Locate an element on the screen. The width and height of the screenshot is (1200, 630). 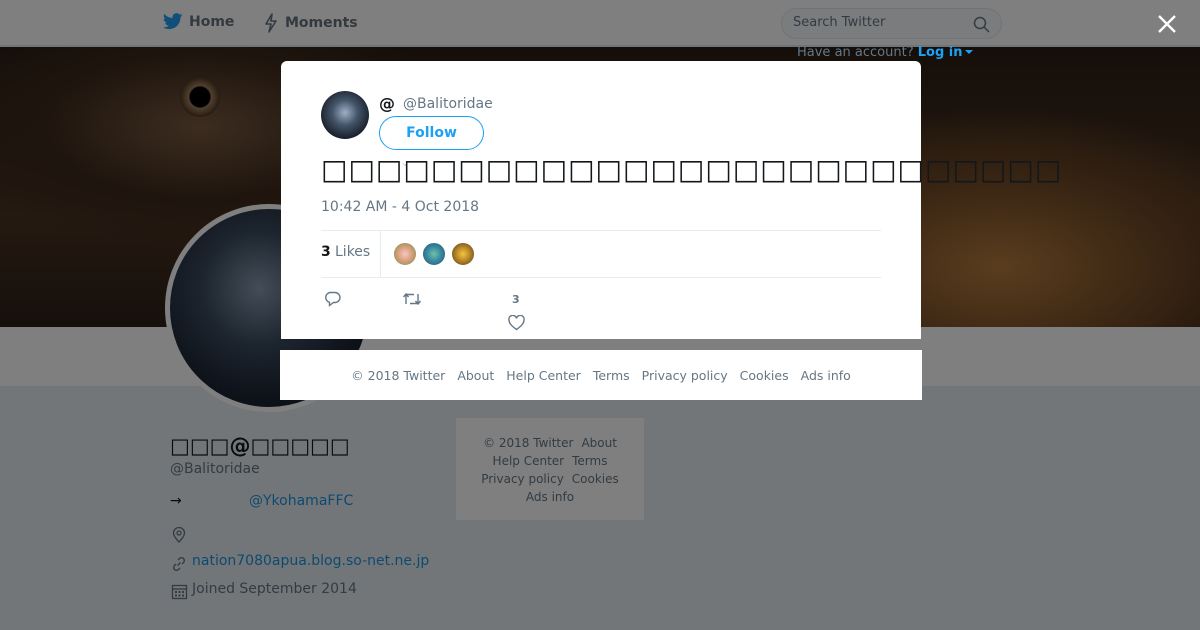
tweet-author-name: @ is located at coordinates (387, 103).